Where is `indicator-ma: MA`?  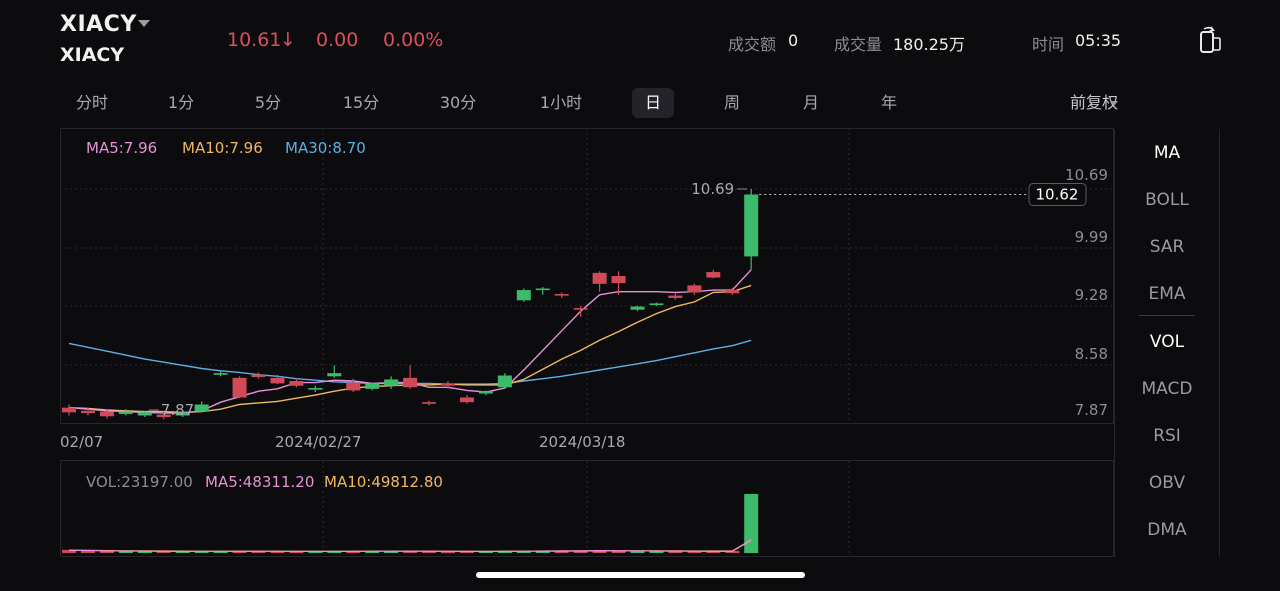
indicator-ma: MA is located at coordinates (1167, 153).